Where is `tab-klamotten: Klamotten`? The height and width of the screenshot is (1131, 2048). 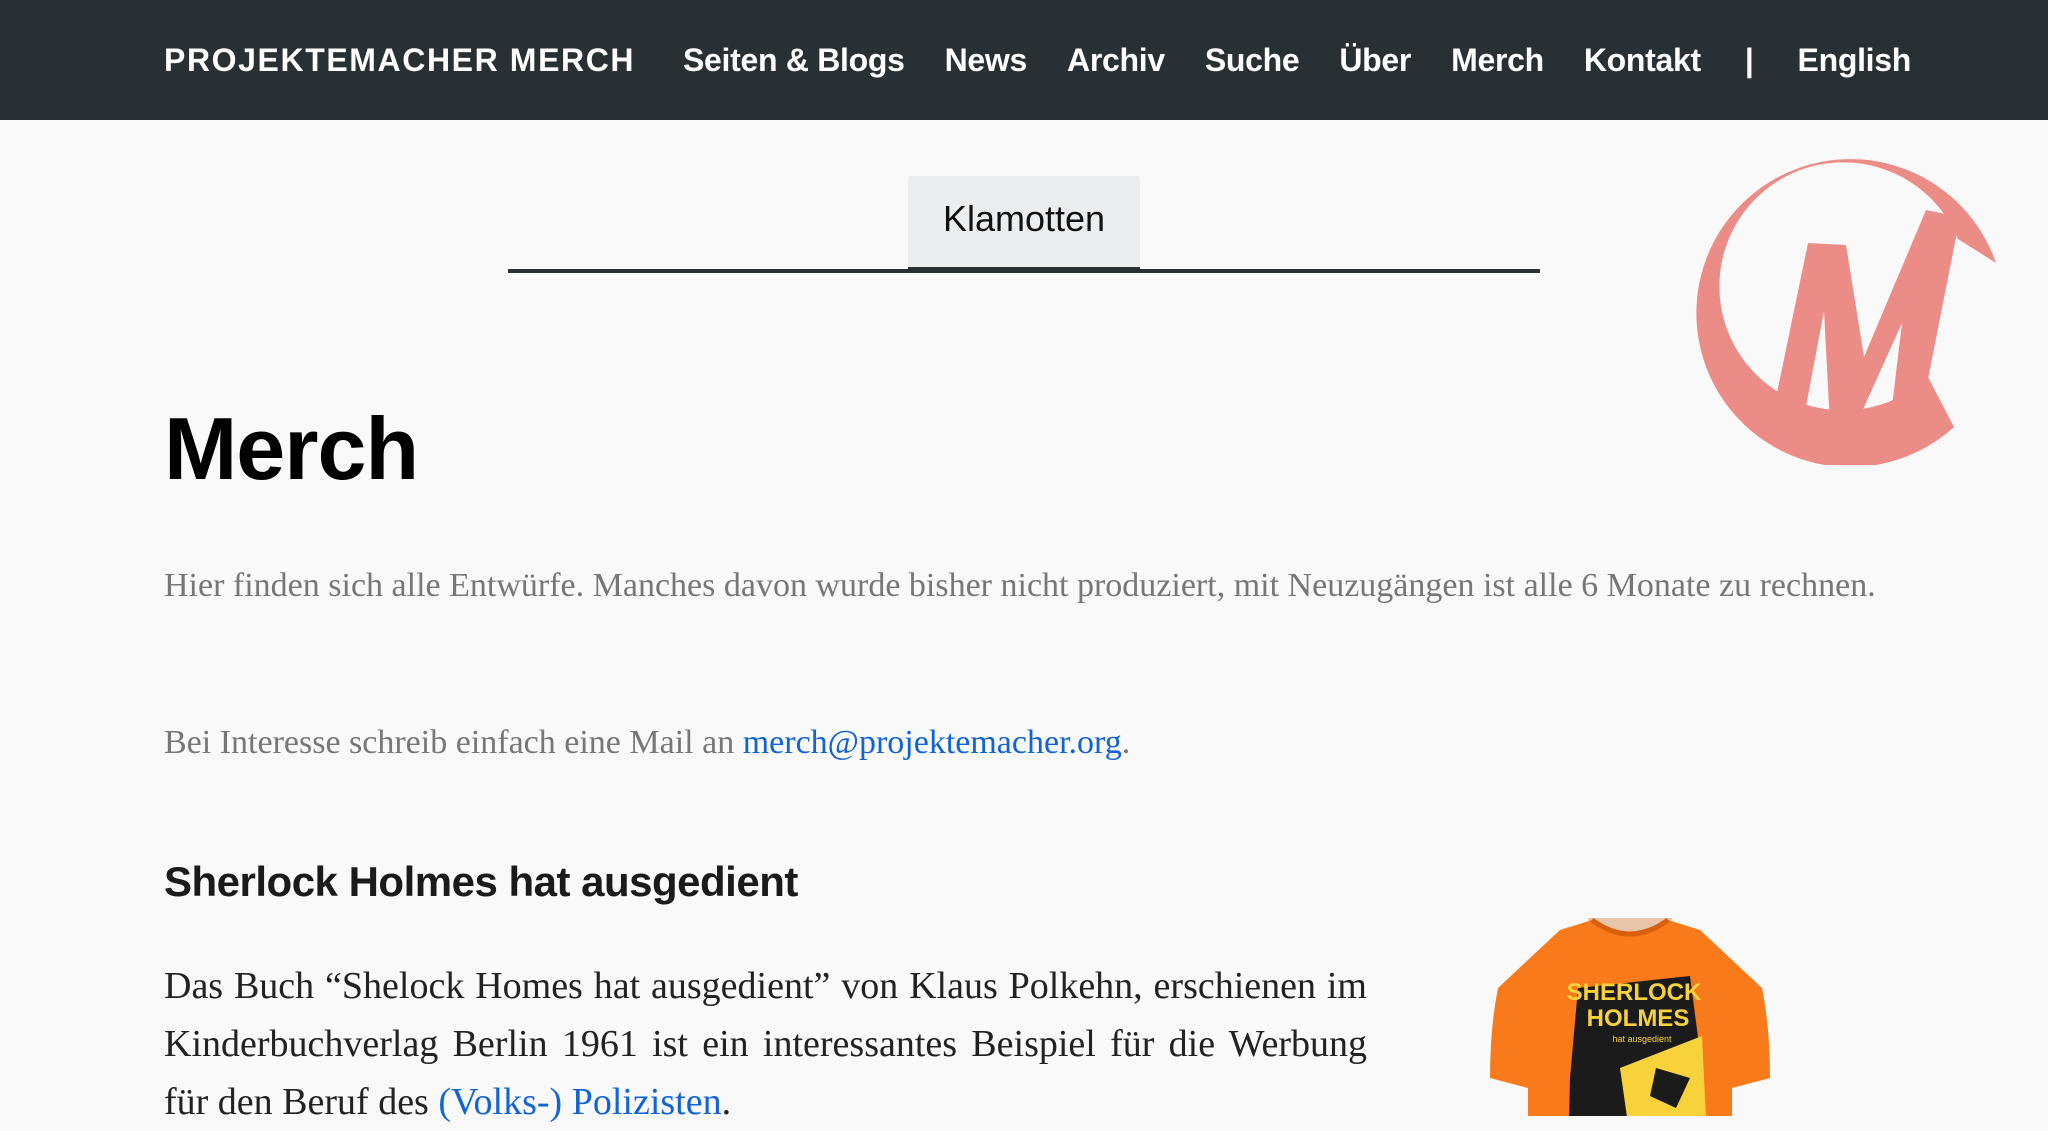 tab-klamotten: Klamotten is located at coordinates (1024, 224).